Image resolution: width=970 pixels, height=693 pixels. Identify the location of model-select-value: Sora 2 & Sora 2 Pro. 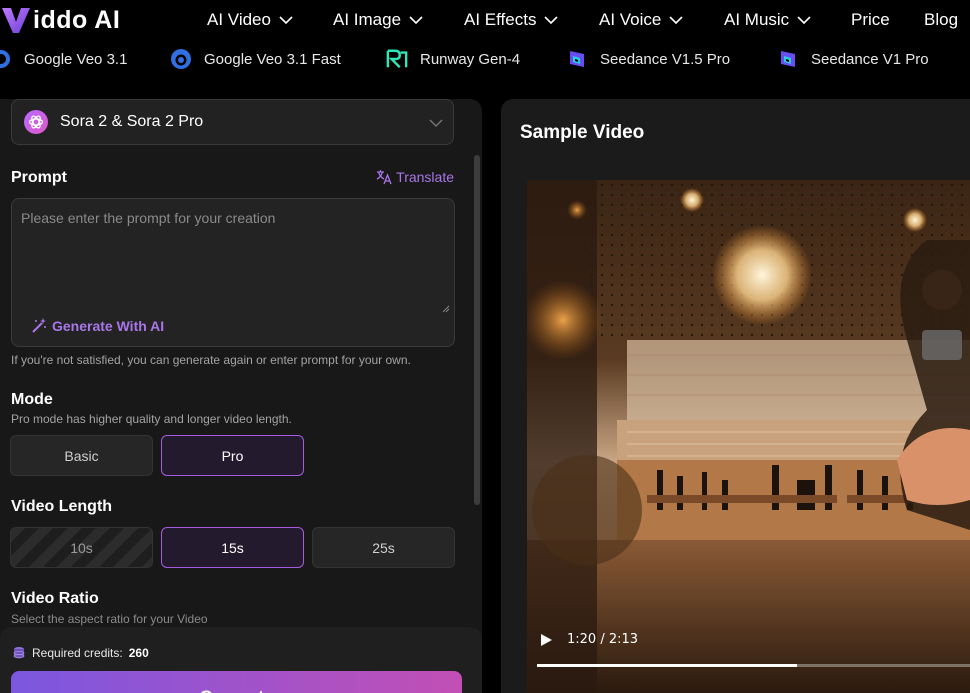
(132, 121).